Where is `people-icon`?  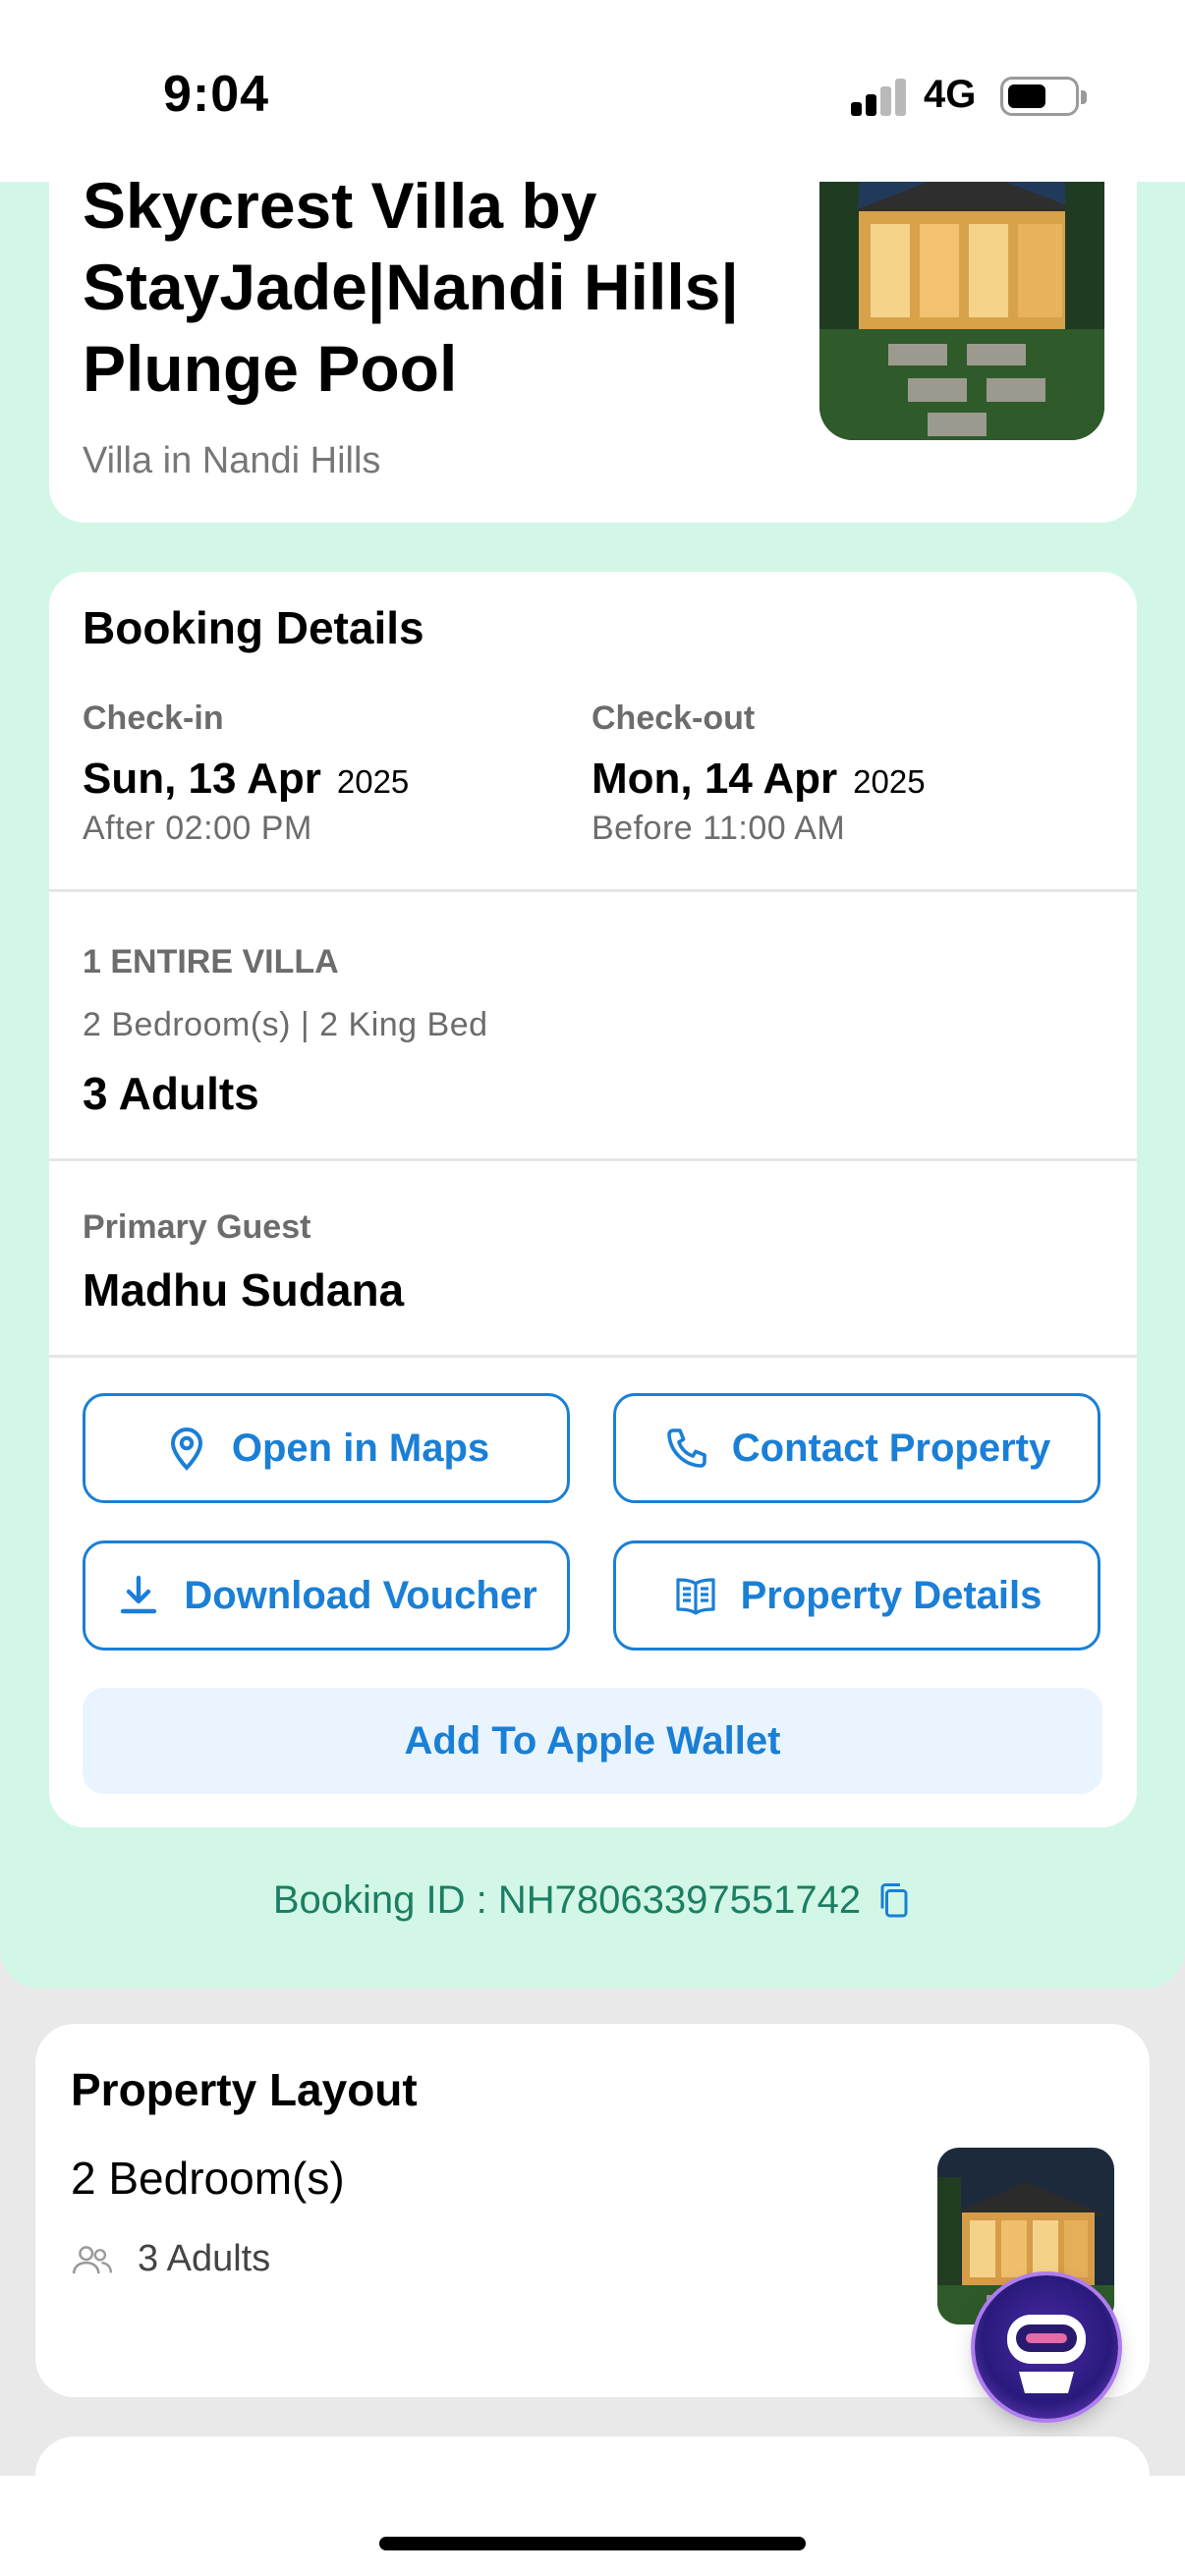
people-icon is located at coordinates (92, 2259).